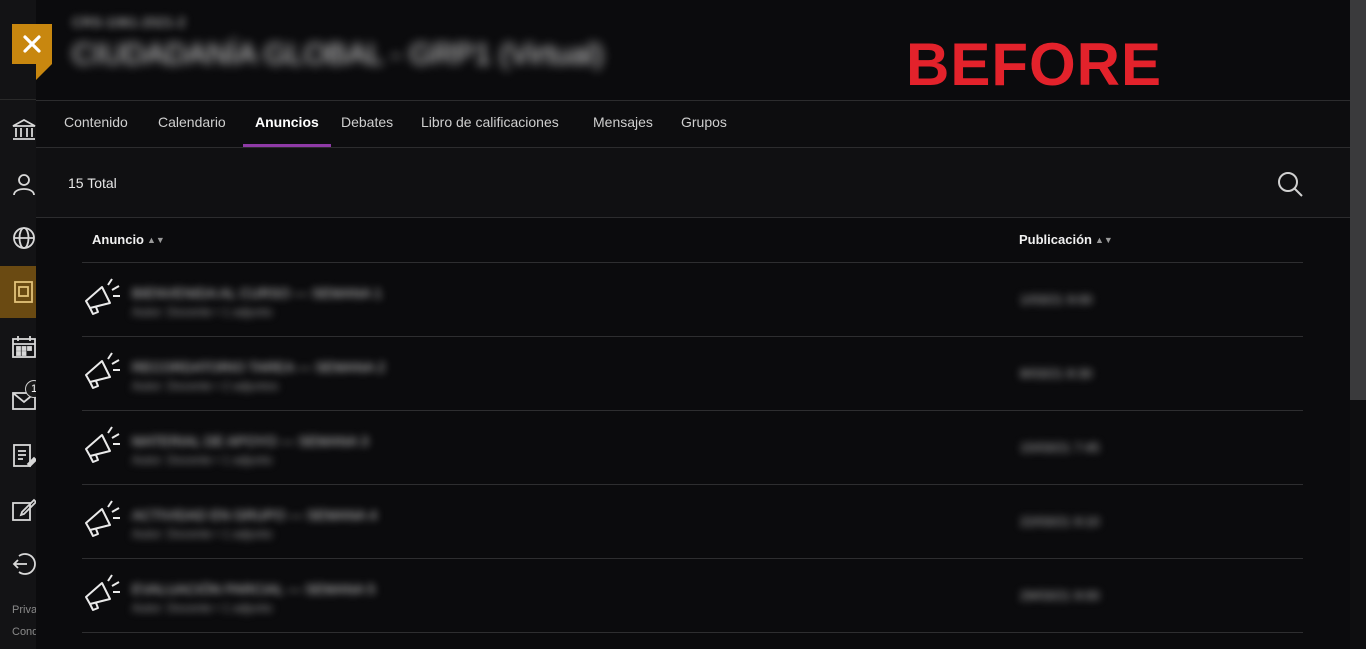 Image resolution: width=1366 pixels, height=649 pixels. Describe the element at coordinates (32, 52) in the screenshot. I see `close-button` at that location.